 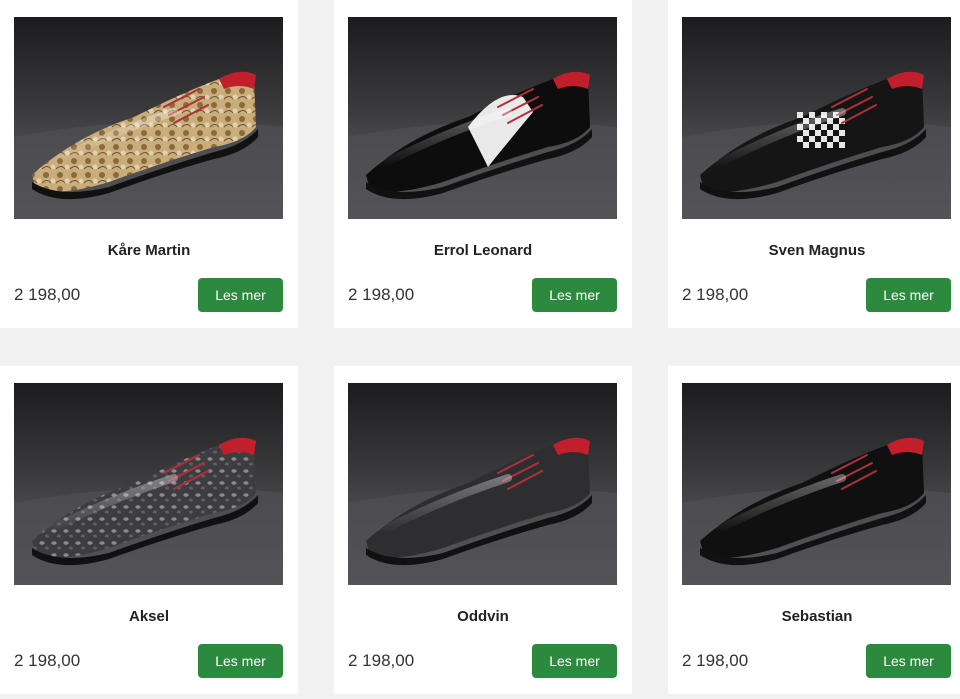 What do you see at coordinates (483, 250) in the screenshot?
I see `product-name: Errol Leonard` at bounding box center [483, 250].